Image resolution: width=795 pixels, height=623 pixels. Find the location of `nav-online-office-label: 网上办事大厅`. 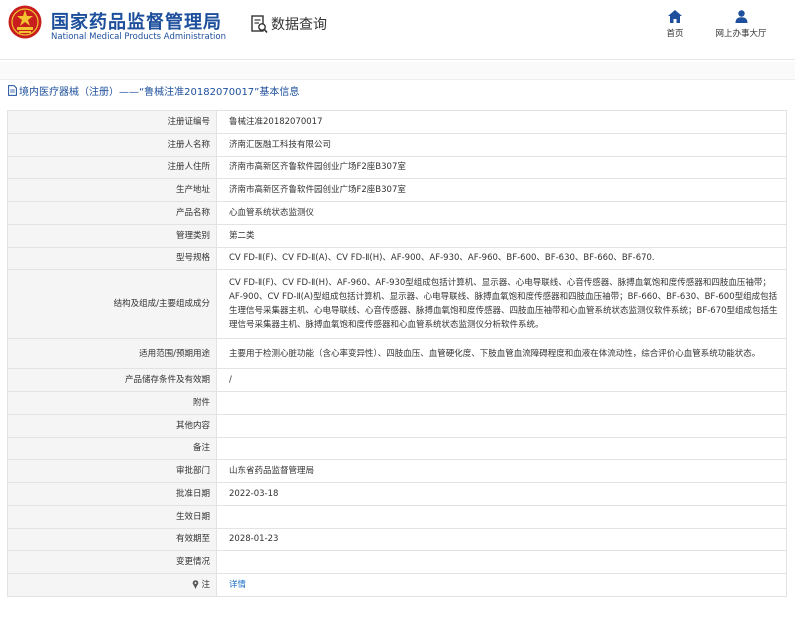

nav-online-office-label: 网上办事大厅 is located at coordinates (741, 34).